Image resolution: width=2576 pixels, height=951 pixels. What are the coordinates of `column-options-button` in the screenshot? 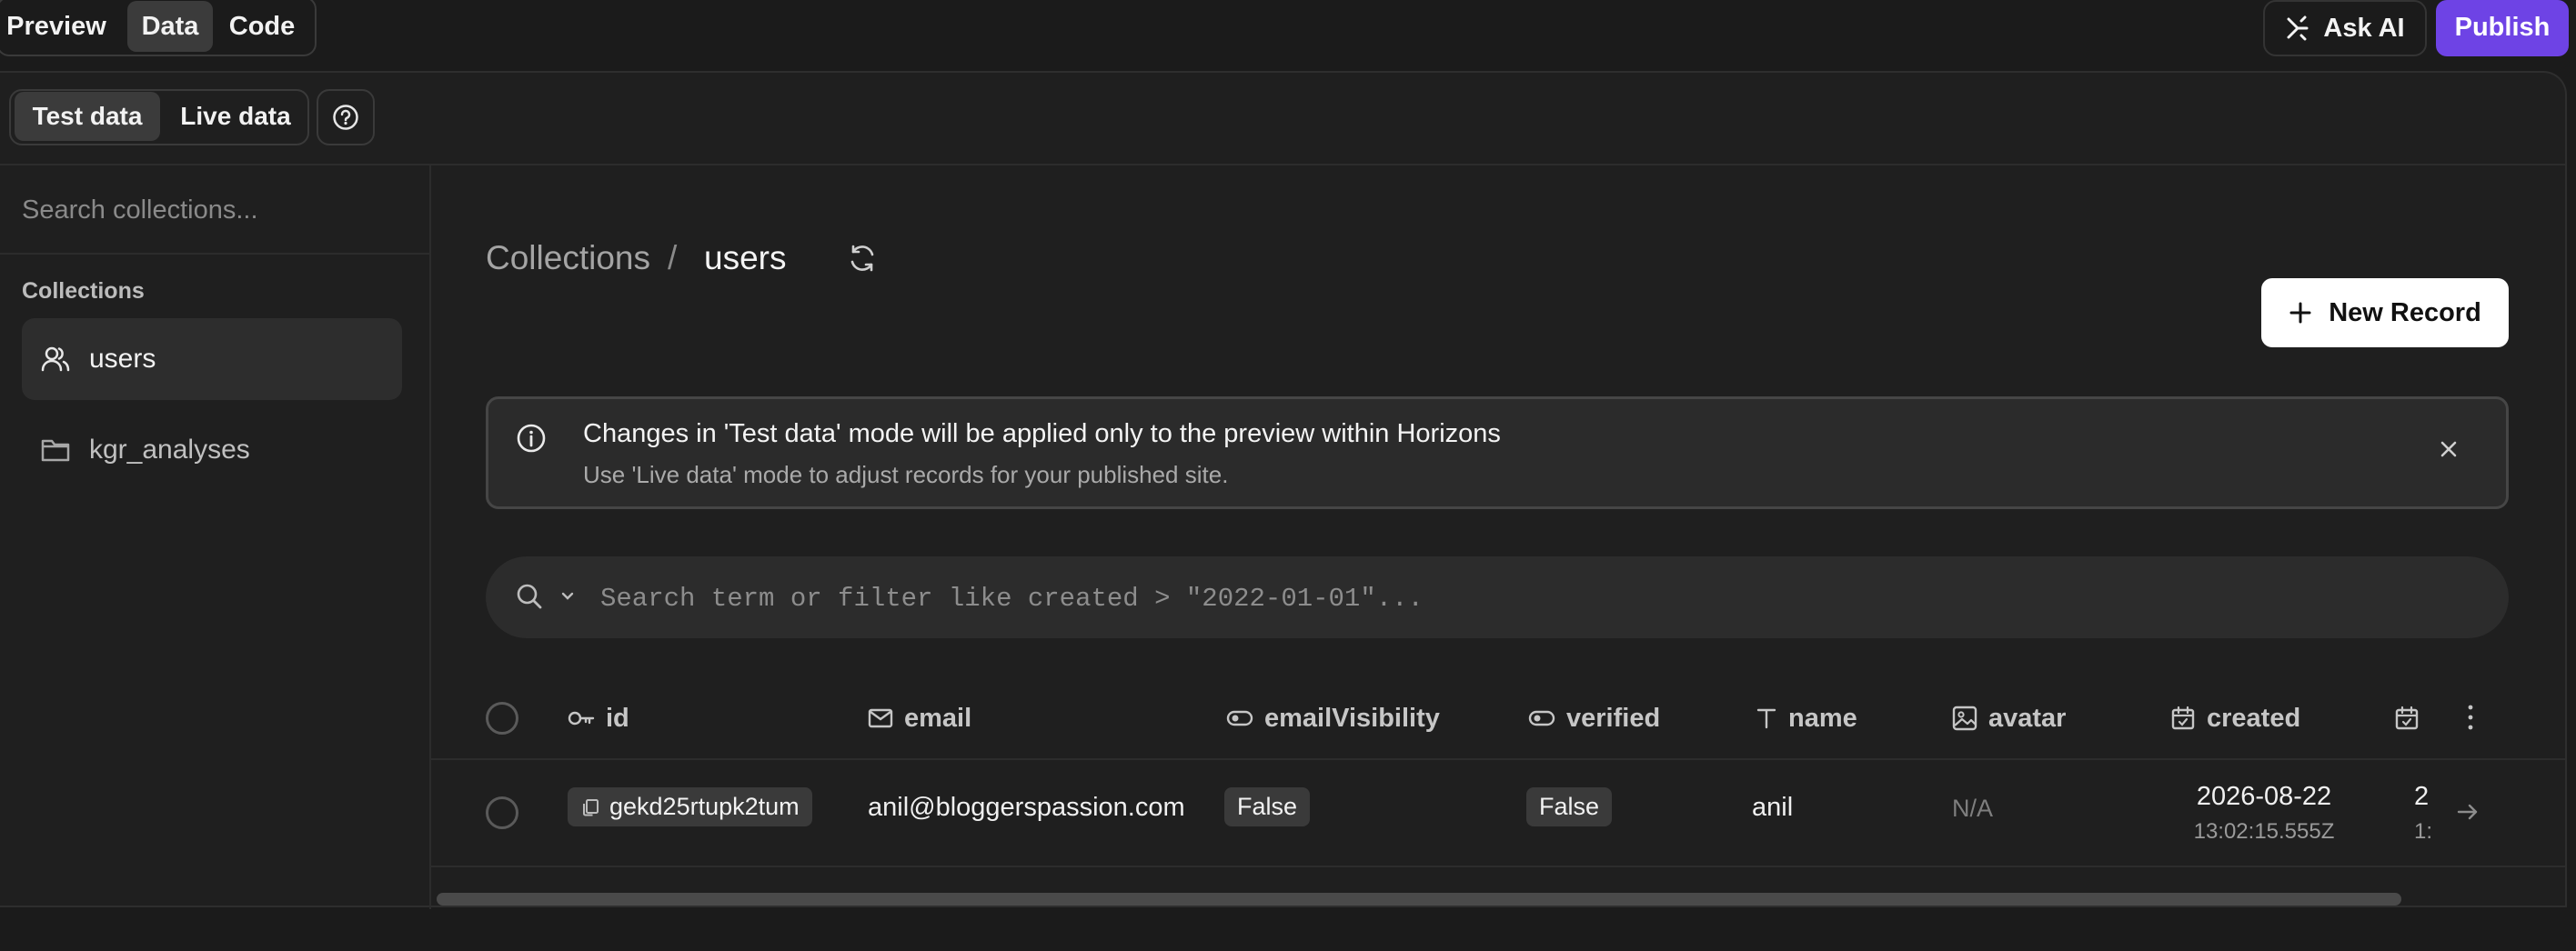 It's located at (2470, 718).